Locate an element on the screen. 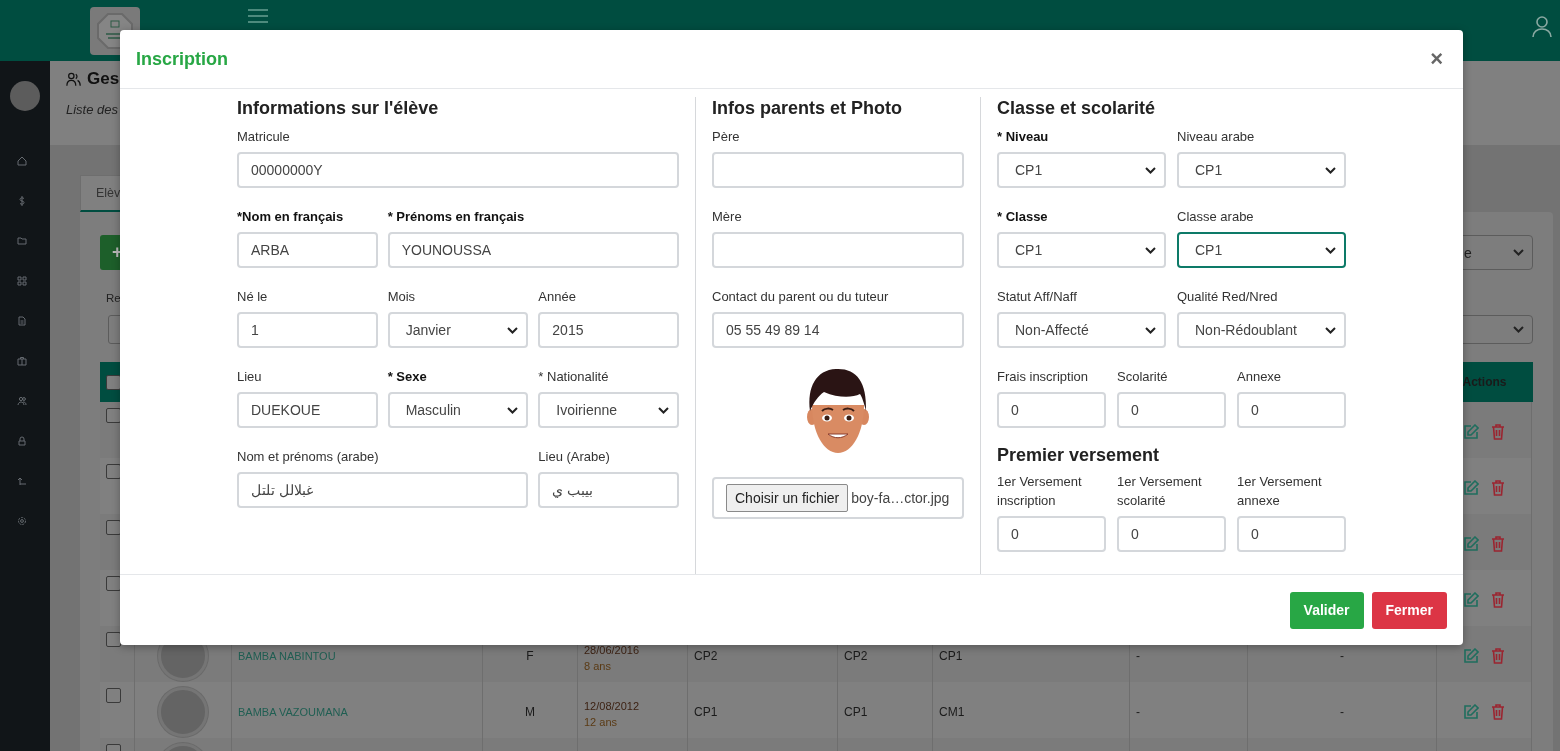 The width and height of the screenshot is (1560, 751). file-field: Choisir un fichier boy-fa…ctor.jpg is located at coordinates (838, 498).